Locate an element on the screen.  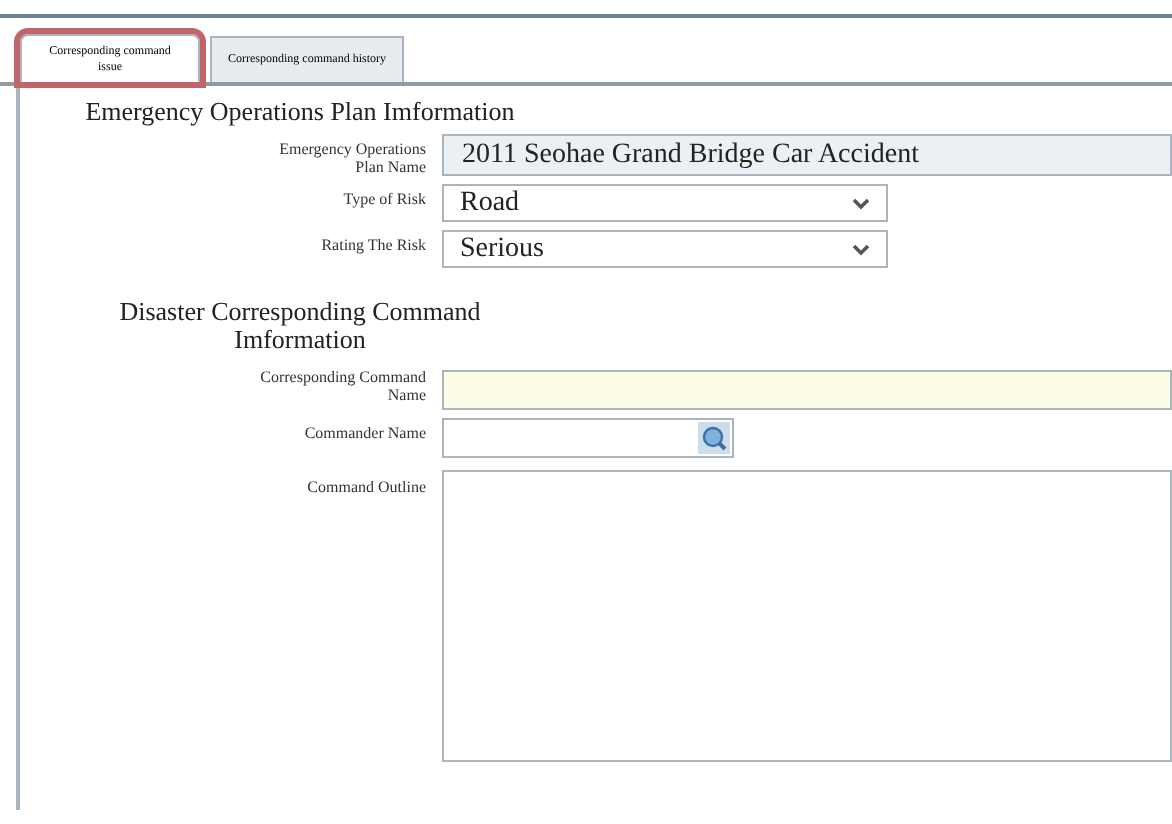
dropdown: Road is located at coordinates (665, 203).